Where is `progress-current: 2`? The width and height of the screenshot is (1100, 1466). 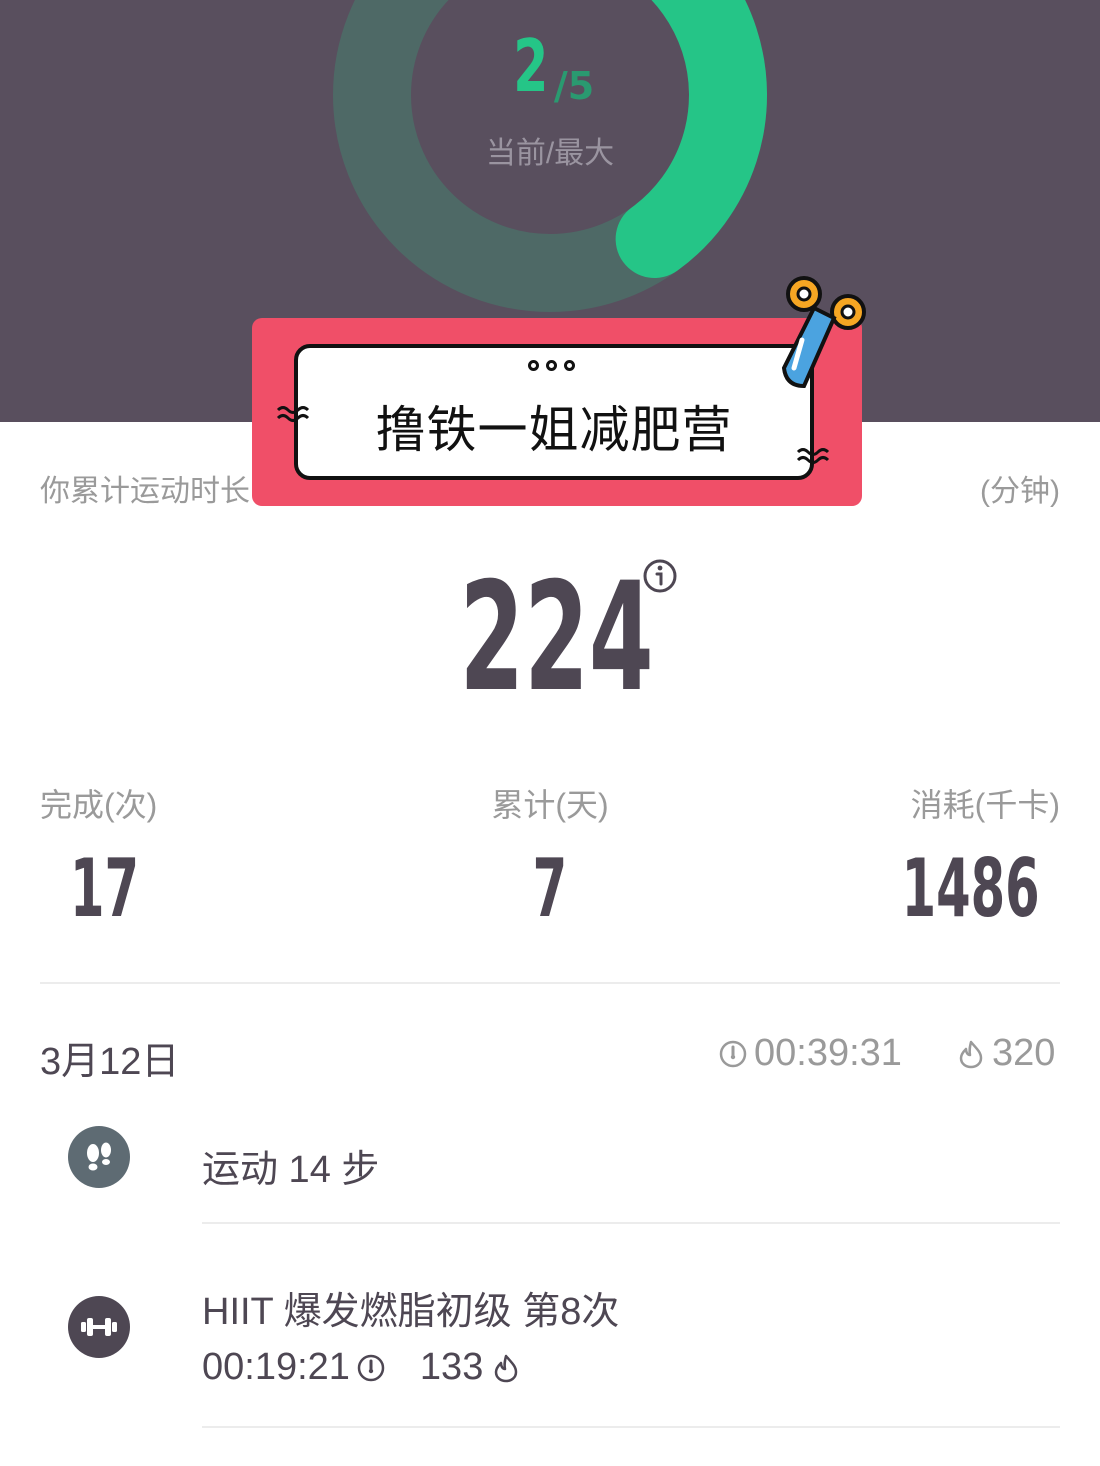
progress-current: 2 is located at coordinates (530, 66).